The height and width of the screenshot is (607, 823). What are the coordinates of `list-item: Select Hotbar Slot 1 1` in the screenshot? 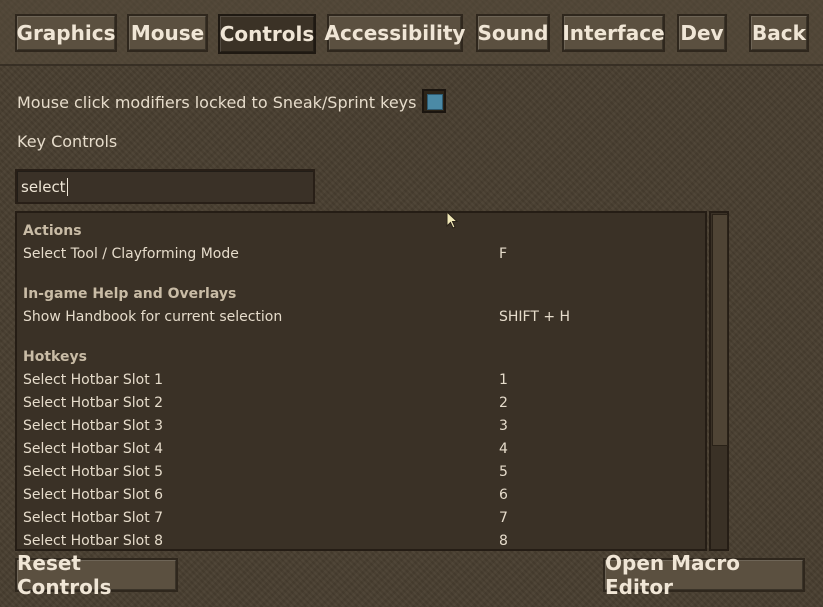 It's located at (363, 383).